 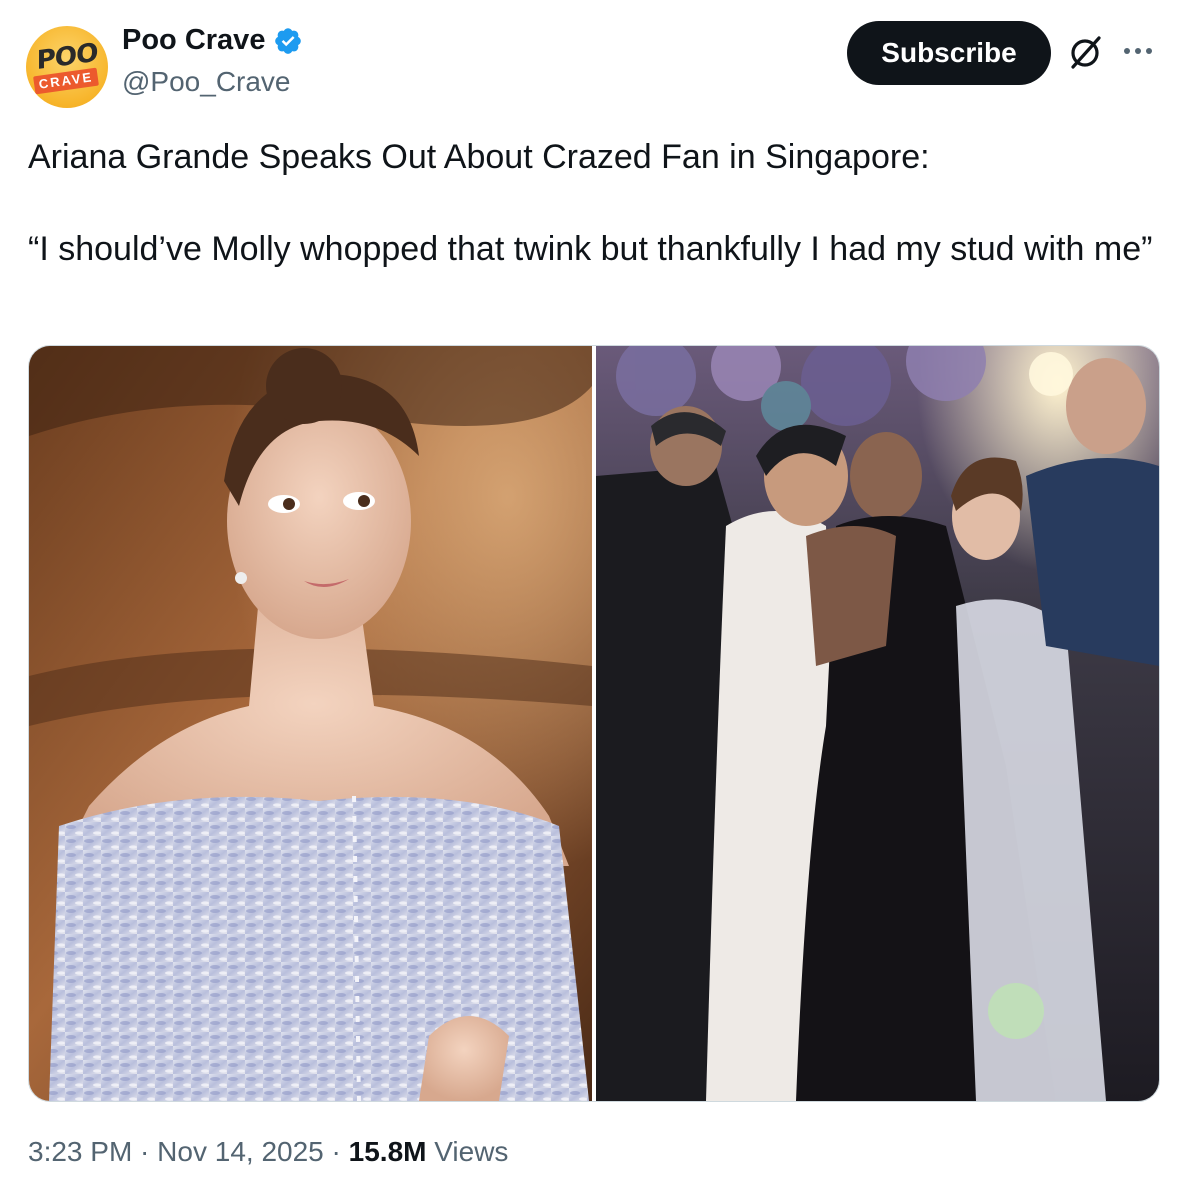 I want to click on subscribe-button: Subscribe, so click(x=949, y=53).